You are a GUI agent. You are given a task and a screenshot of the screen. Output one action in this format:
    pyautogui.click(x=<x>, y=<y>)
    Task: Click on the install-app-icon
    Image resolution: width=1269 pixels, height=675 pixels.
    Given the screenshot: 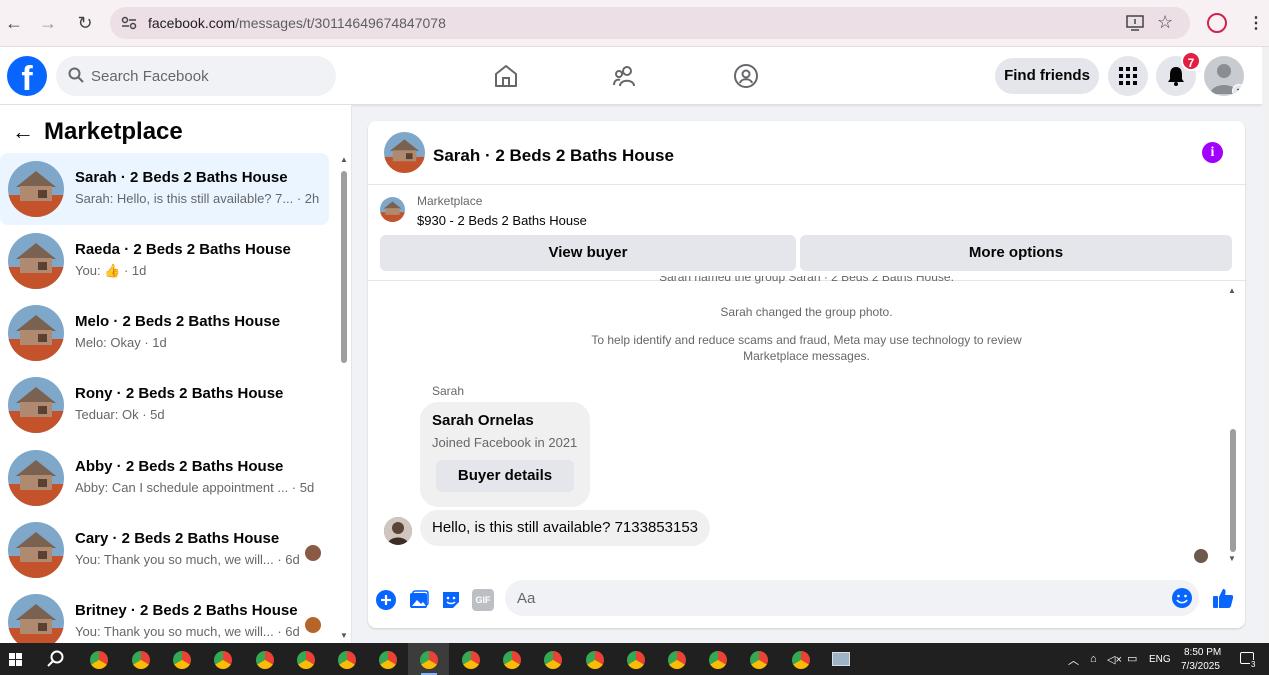 What is the action you would take?
    pyautogui.click(x=1135, y=23)
    